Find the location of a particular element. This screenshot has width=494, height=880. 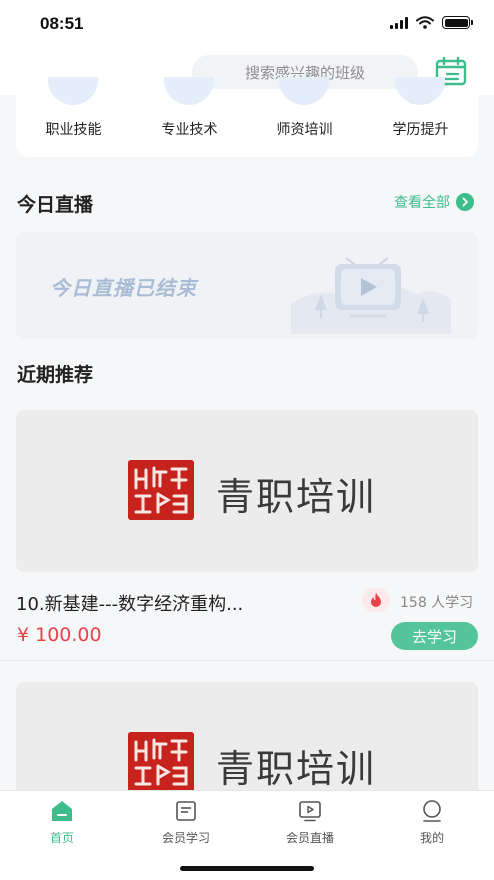

status-time: 08:51 is located at coordinates (62, 23).